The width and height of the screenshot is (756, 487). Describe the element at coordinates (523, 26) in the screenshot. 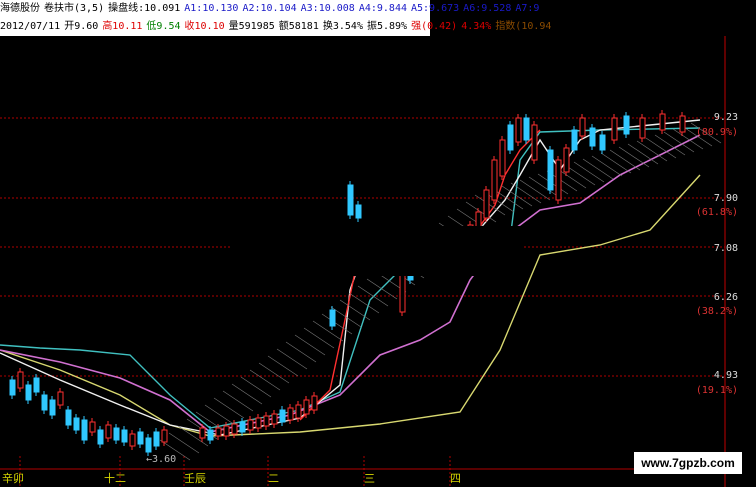

I see `line2-field-11: 指数(10.94` at that location.